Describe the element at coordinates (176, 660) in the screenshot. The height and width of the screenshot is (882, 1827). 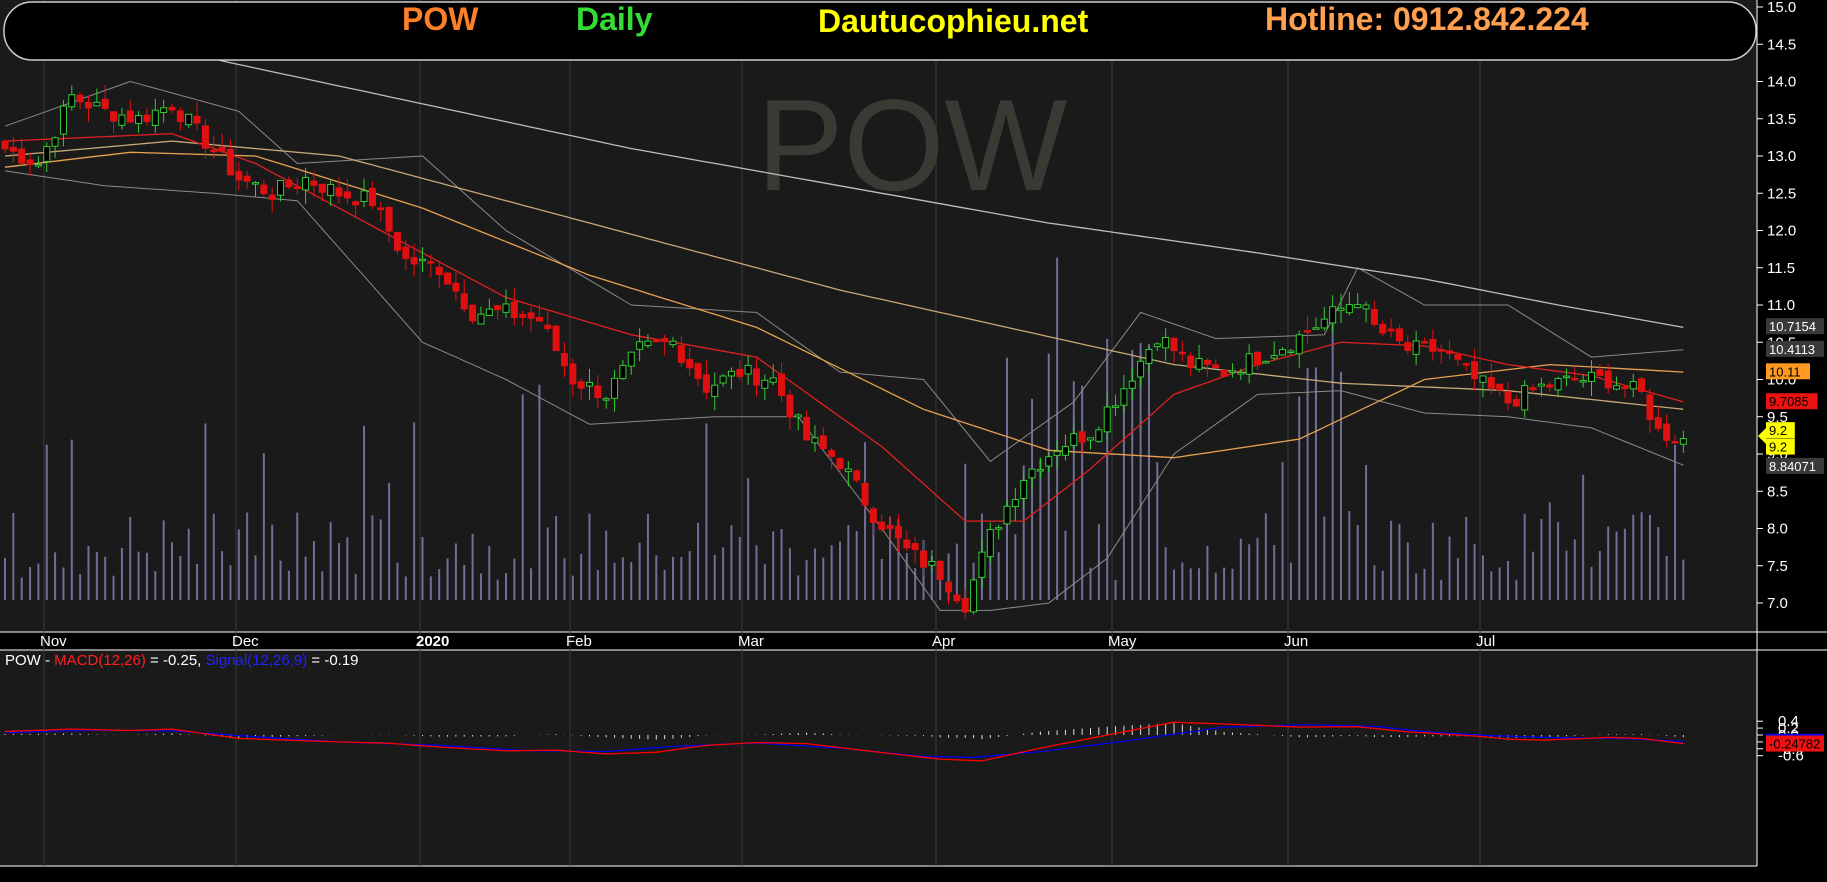
I see `legend-macd-value: = -0.25,` at that location.